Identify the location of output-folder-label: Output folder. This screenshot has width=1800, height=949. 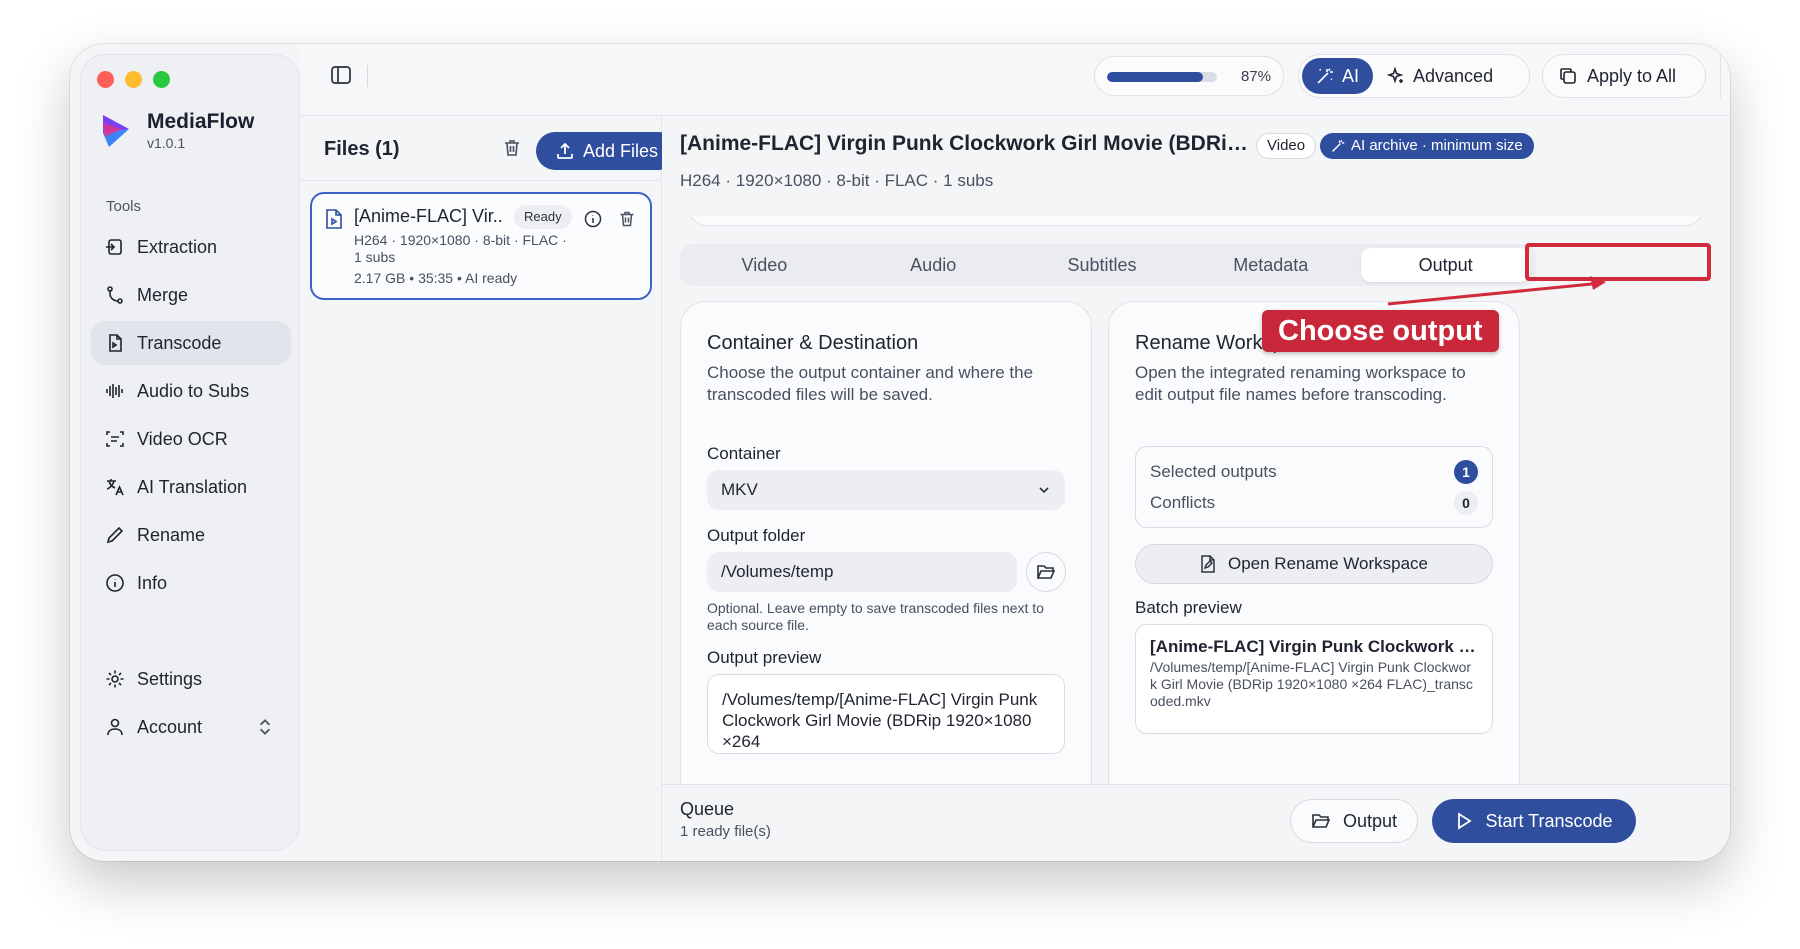
(756, 535).